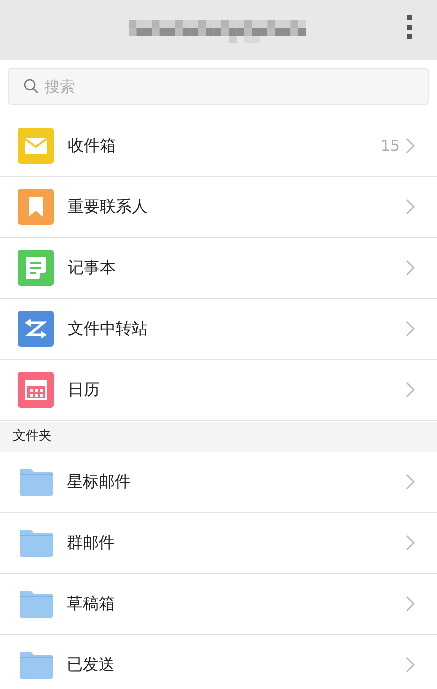 The width and height of the screenshot is (437, 689). I want to click on menu-item: 记事本, so click(218, 268).